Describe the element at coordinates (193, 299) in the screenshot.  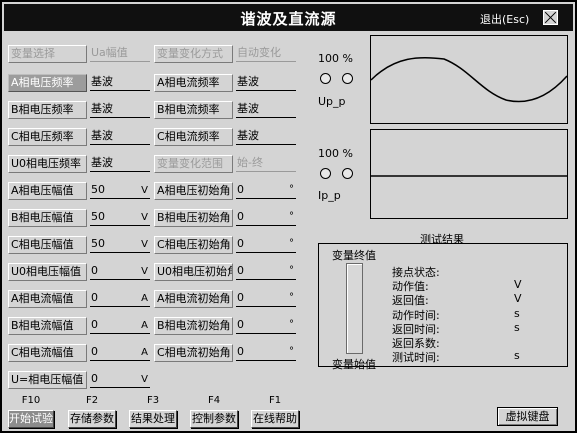
I see `initial-angle-label: A相电流初始角` at that location.